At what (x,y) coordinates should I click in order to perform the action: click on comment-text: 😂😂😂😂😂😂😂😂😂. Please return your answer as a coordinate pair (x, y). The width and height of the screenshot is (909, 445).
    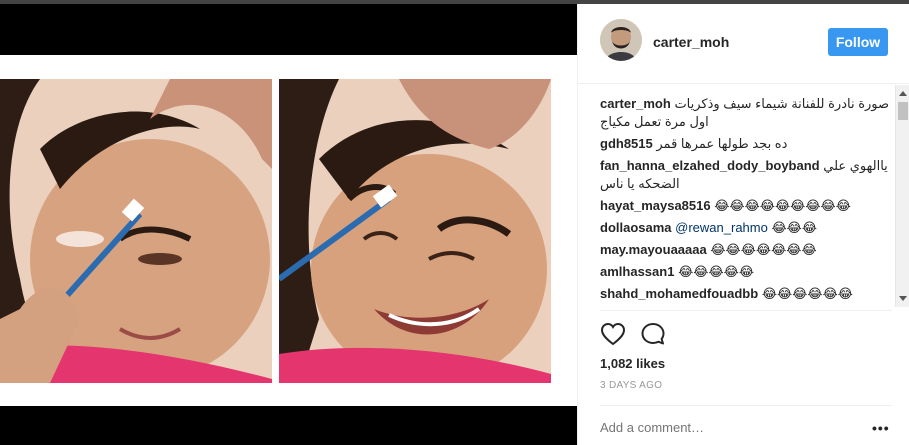
    Looking at the image, I should click on (782, 205).